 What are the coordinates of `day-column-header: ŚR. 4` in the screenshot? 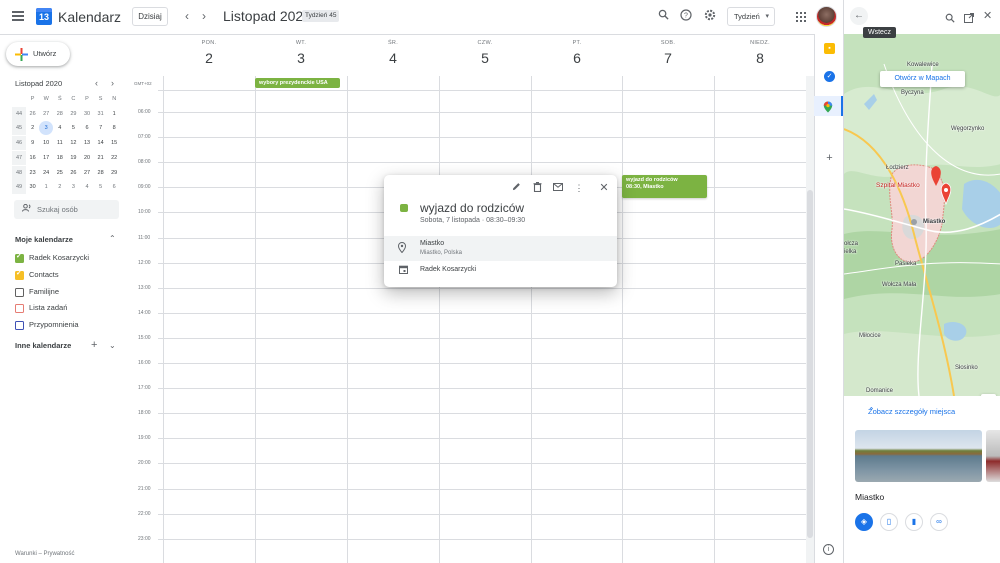 It's located at (393, 53).